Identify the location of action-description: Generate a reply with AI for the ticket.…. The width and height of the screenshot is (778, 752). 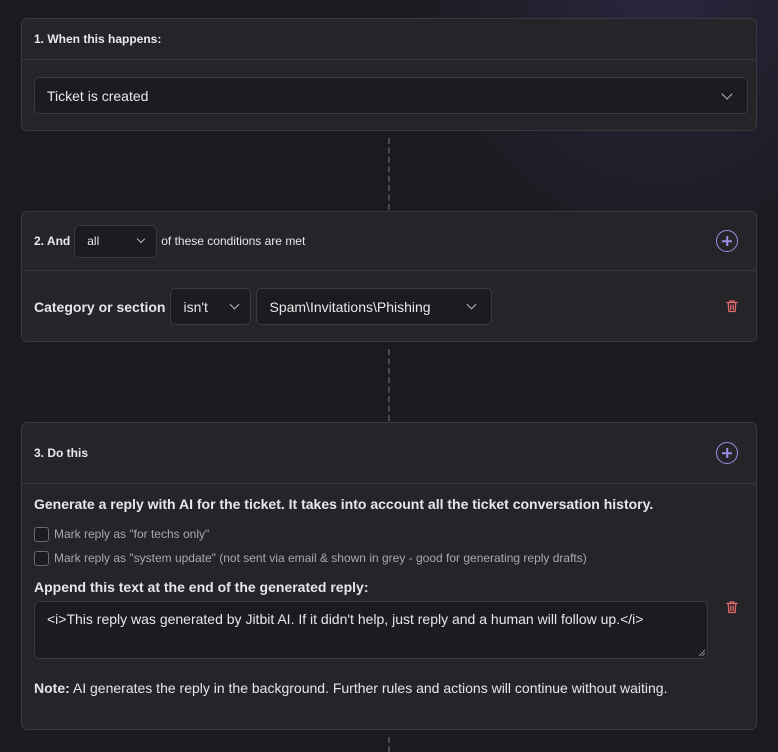
(344, 504).